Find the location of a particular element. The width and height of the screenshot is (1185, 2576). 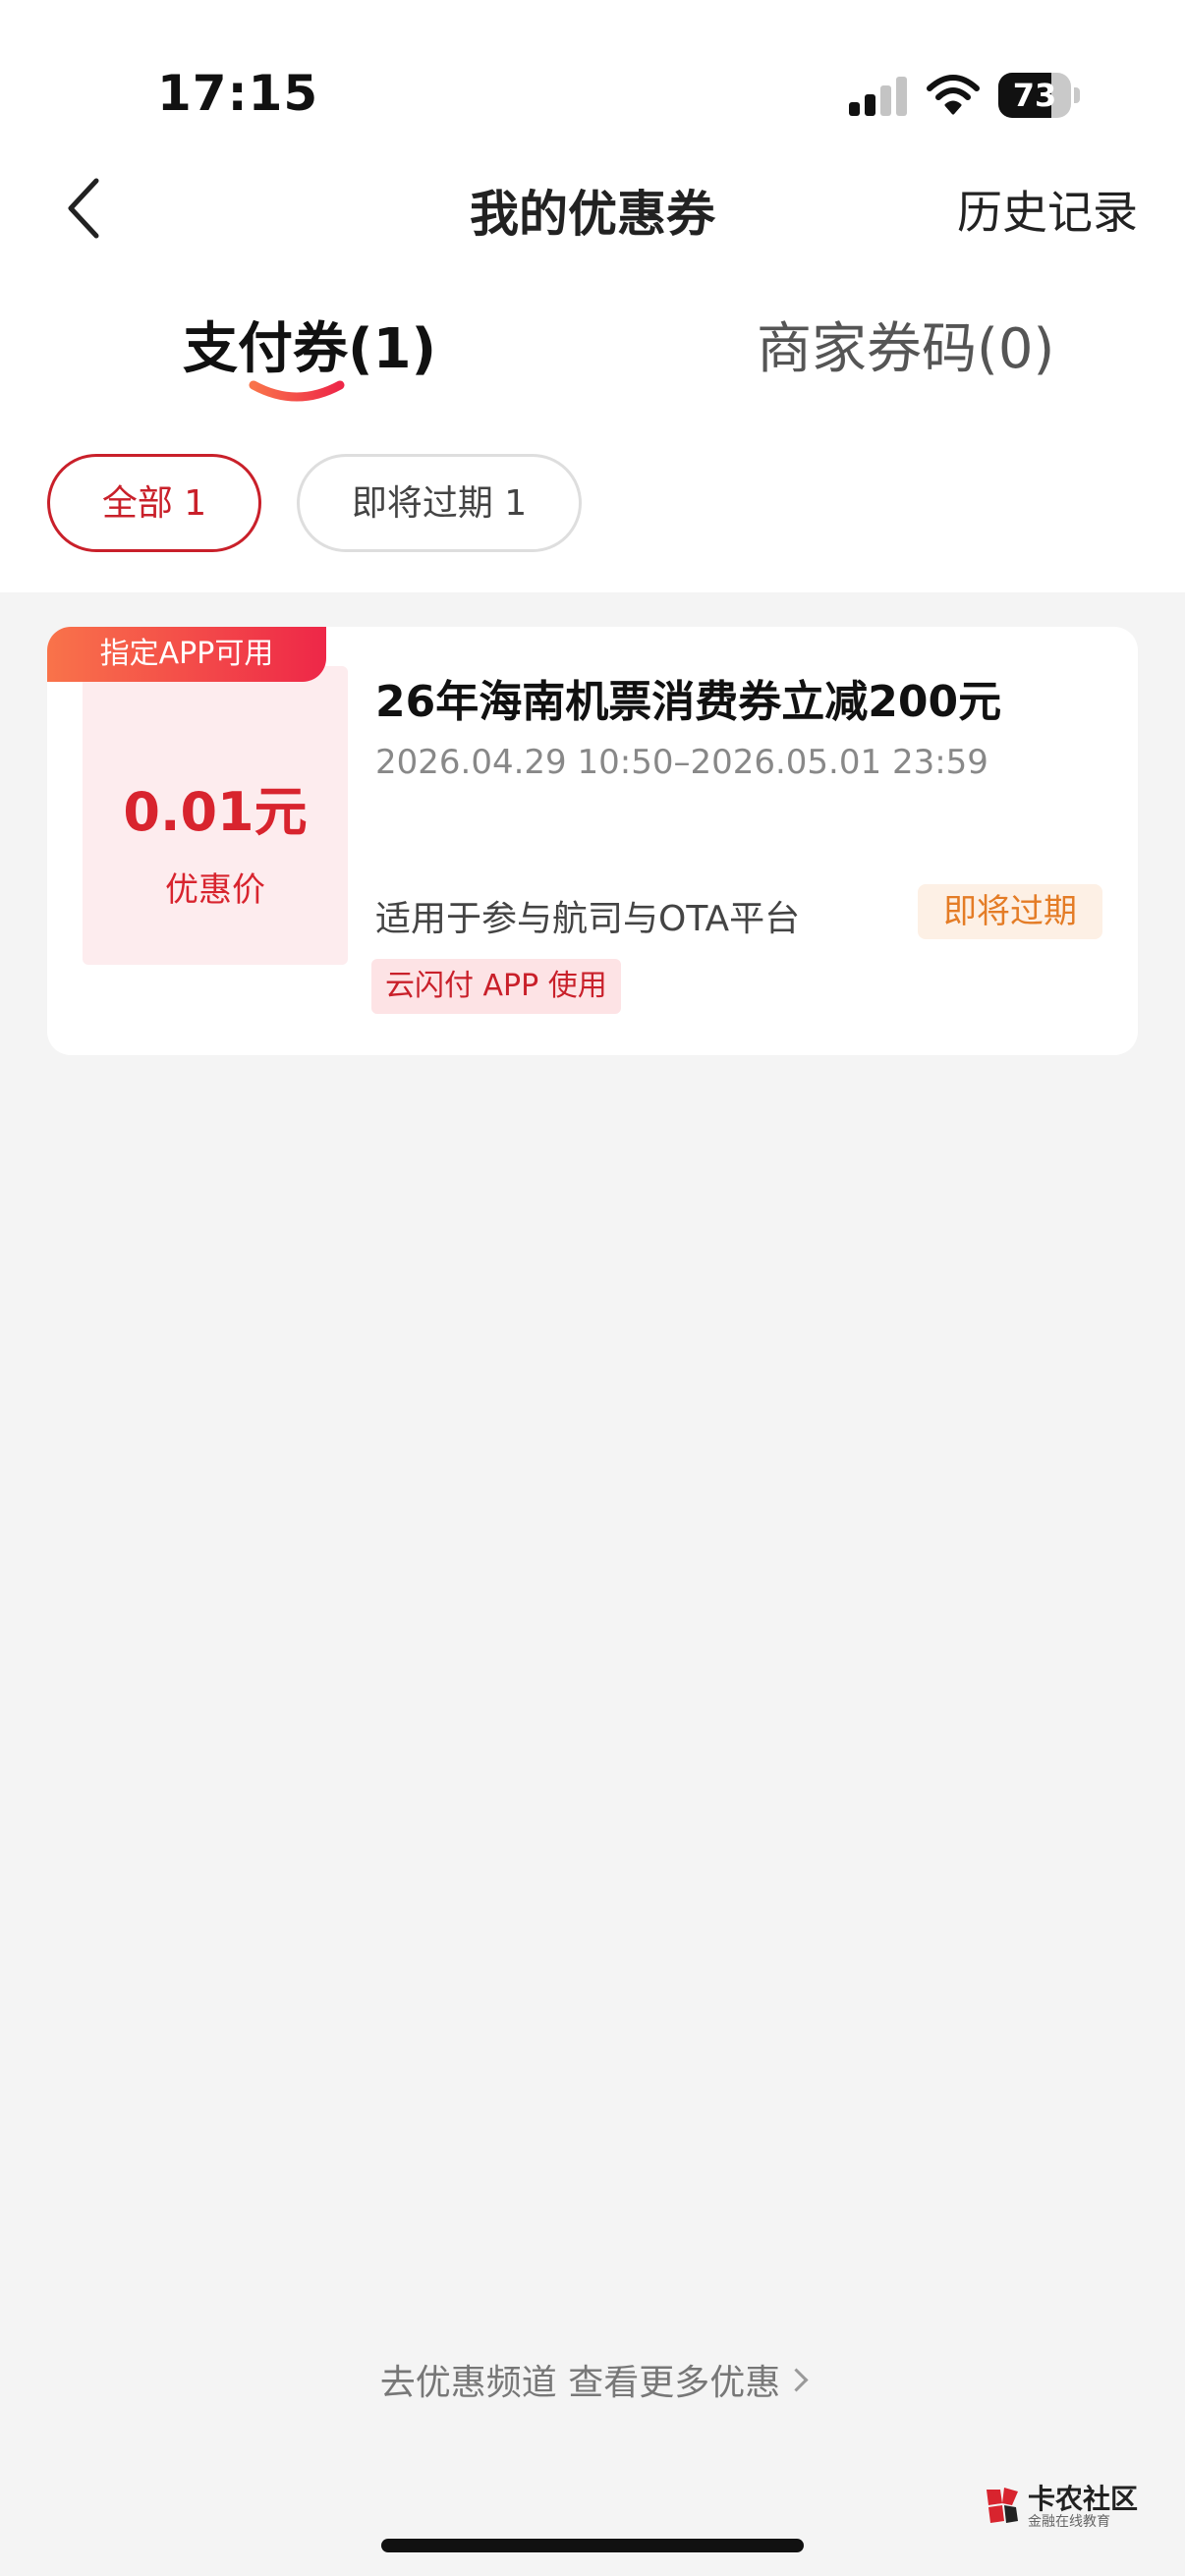

coupon-price-label: 优惠价 is located at coordinates (215, 890).